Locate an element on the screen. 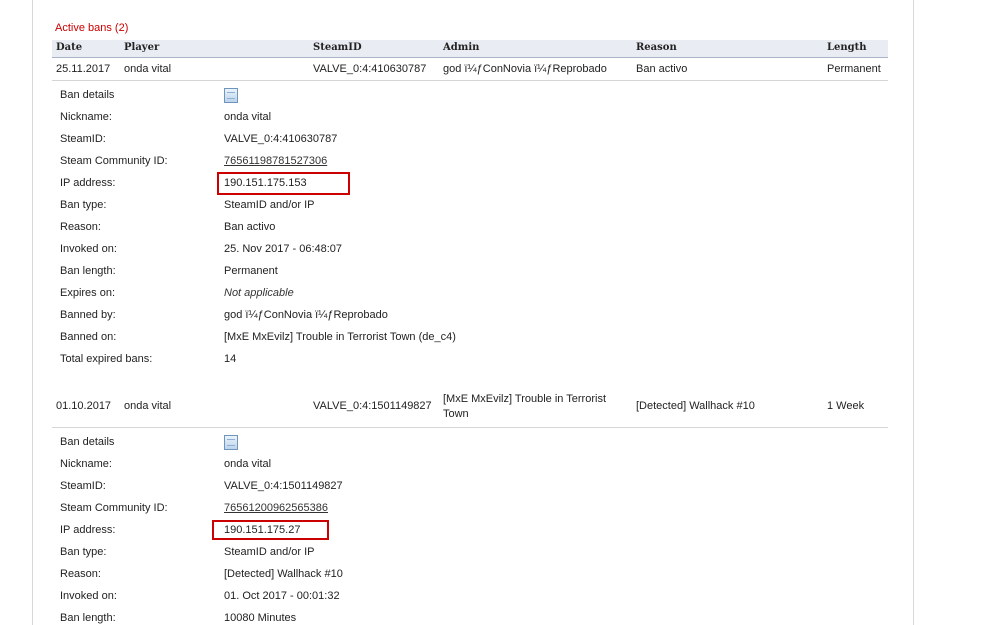  section-title: Active bans (2) is located at coordinates (92, 28).